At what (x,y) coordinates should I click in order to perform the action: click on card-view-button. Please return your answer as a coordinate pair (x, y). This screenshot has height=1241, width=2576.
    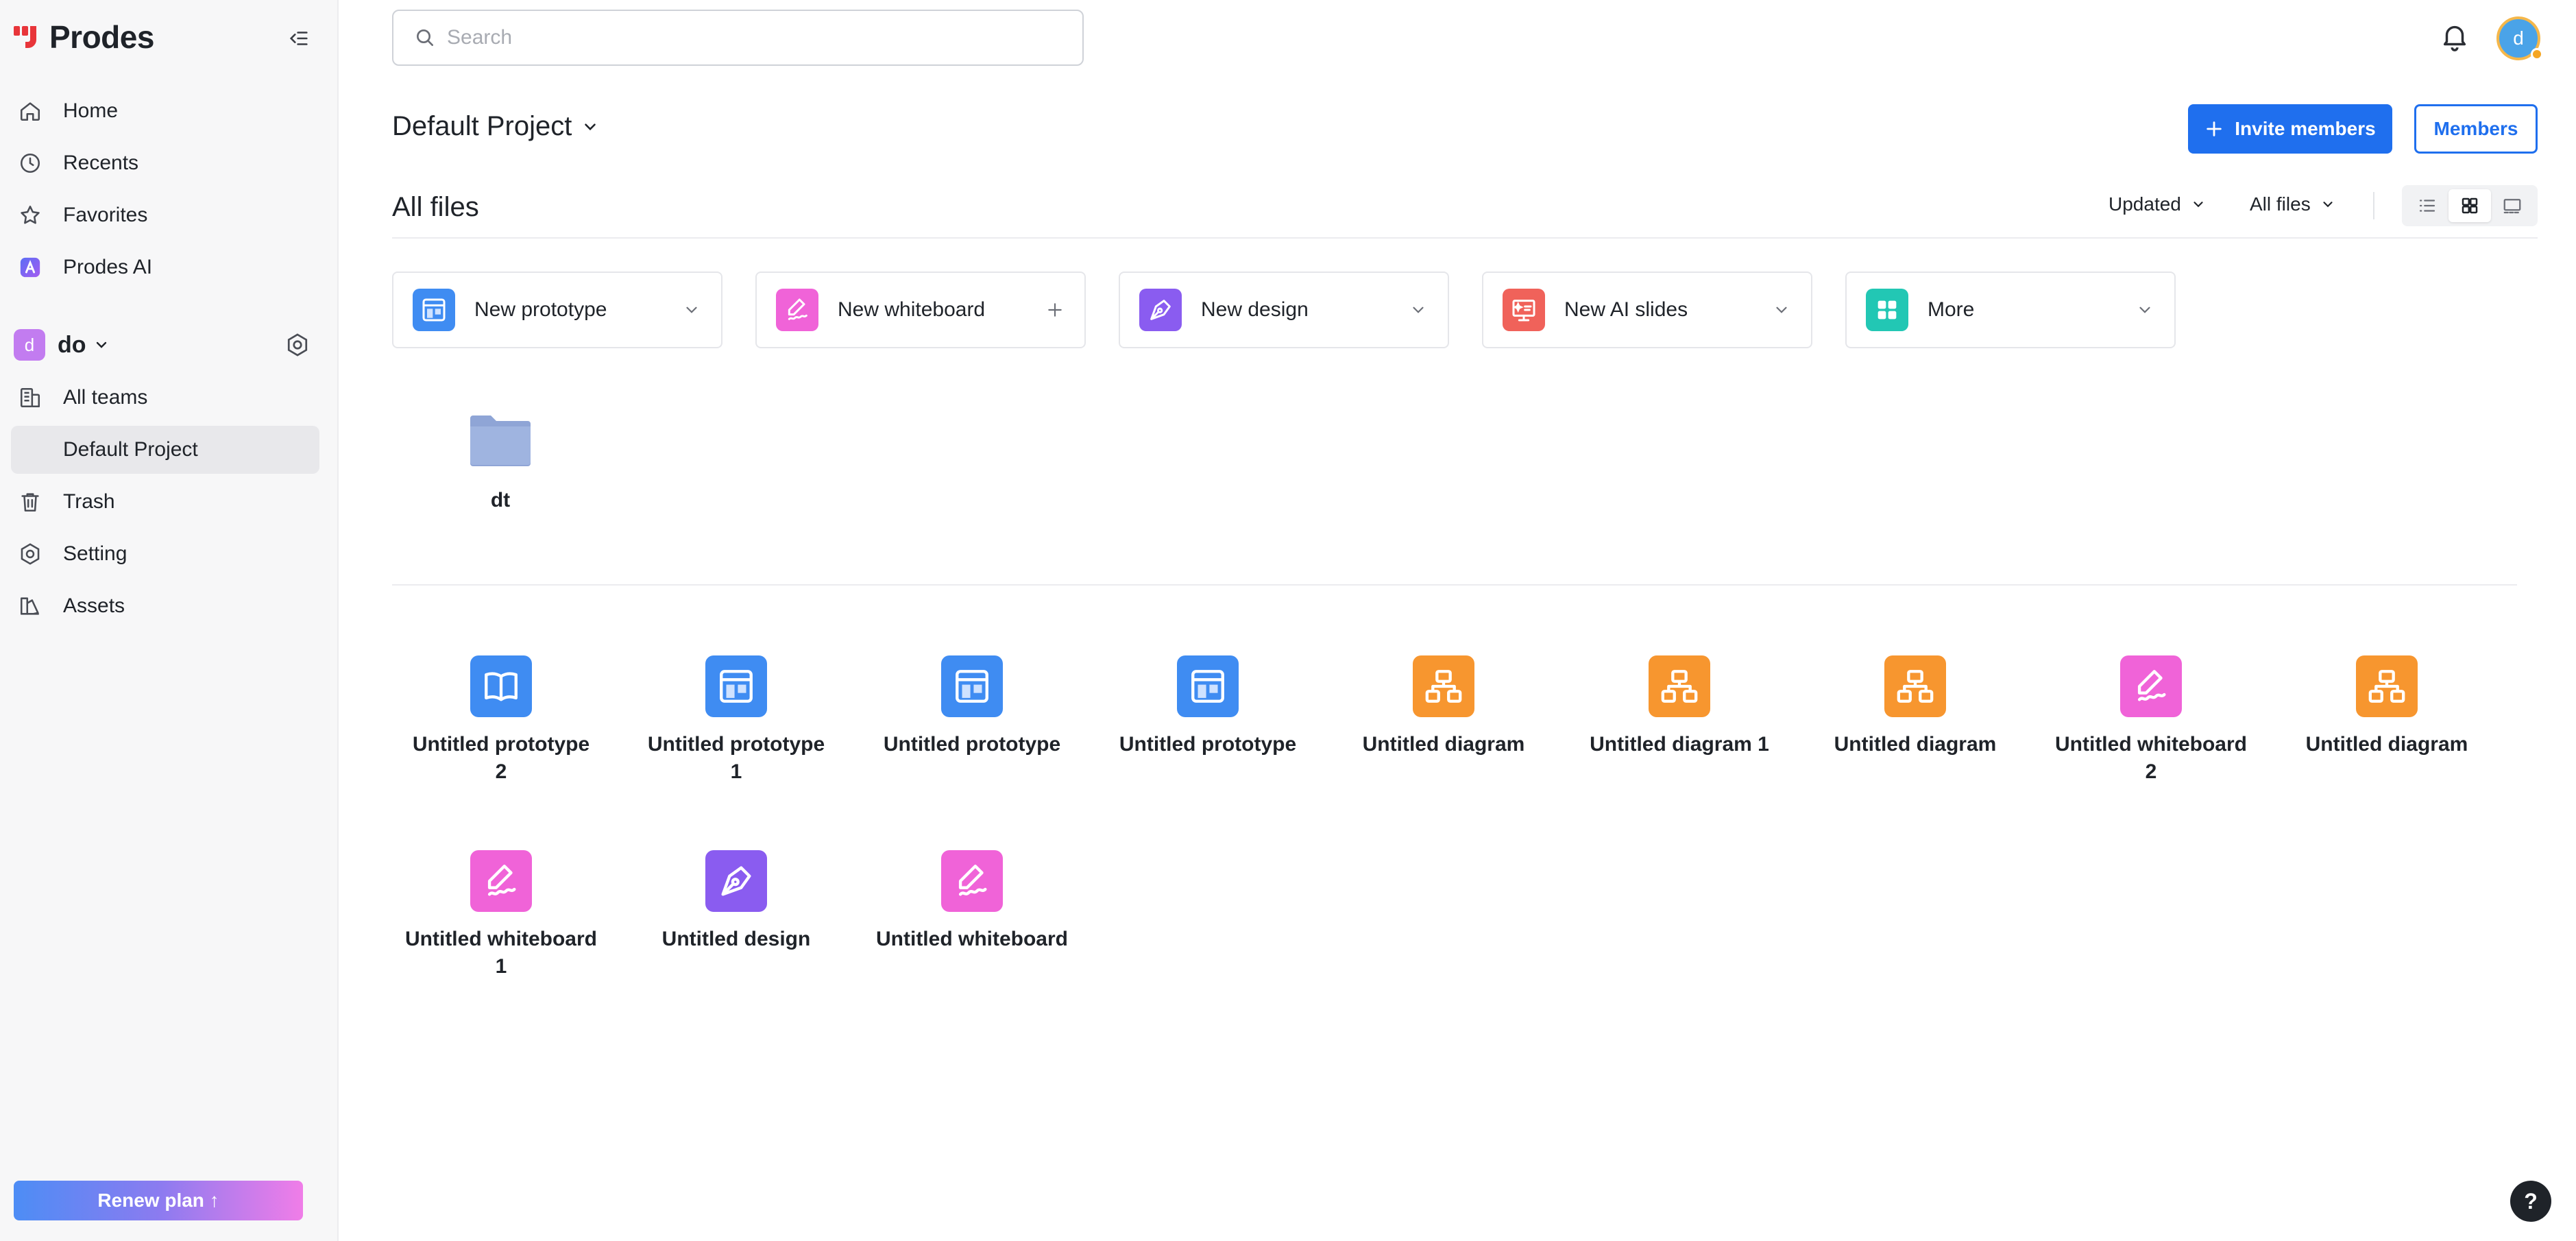
    Looking at the image, I should click on (2512, 205).